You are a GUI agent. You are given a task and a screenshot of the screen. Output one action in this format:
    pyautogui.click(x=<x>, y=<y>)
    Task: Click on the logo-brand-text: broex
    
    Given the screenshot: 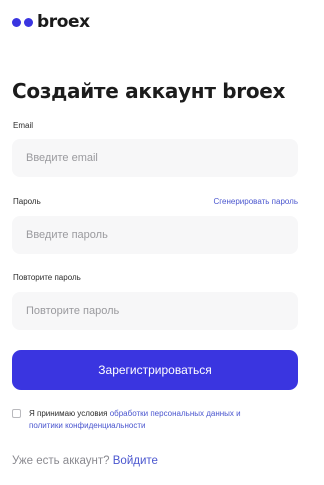 What is the action you would take?
    pyautogui.click(x=63, y=22)
    